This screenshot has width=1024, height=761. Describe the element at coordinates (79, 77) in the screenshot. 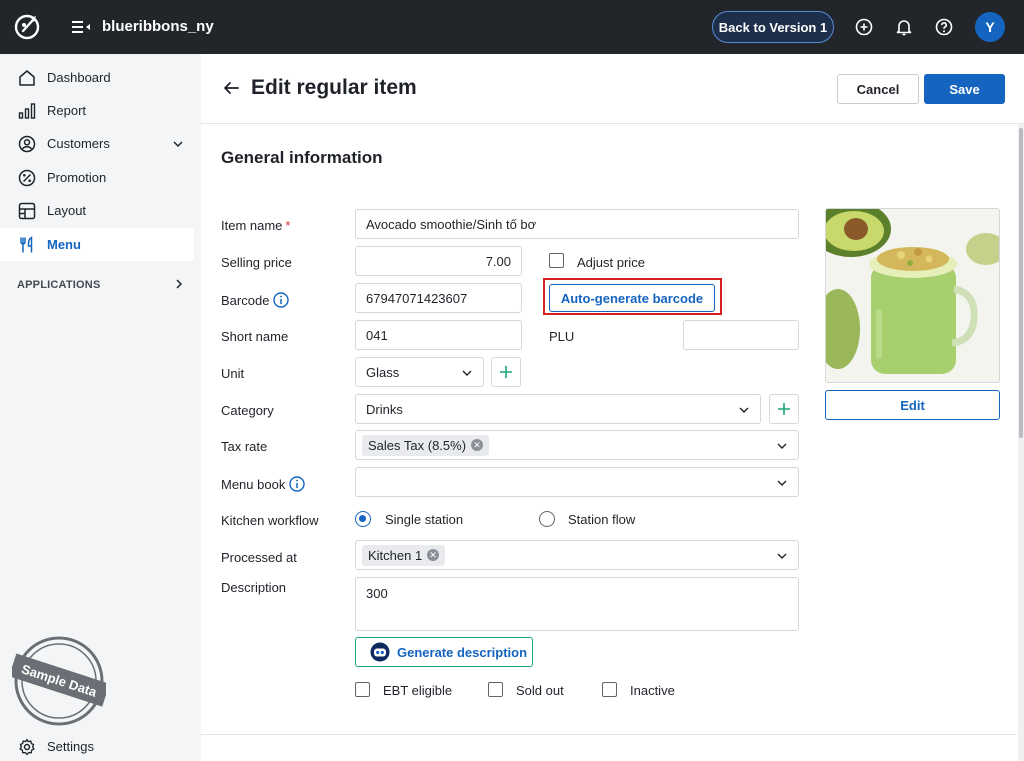

I see `sidebar-item-label: Dashboard` at that location.